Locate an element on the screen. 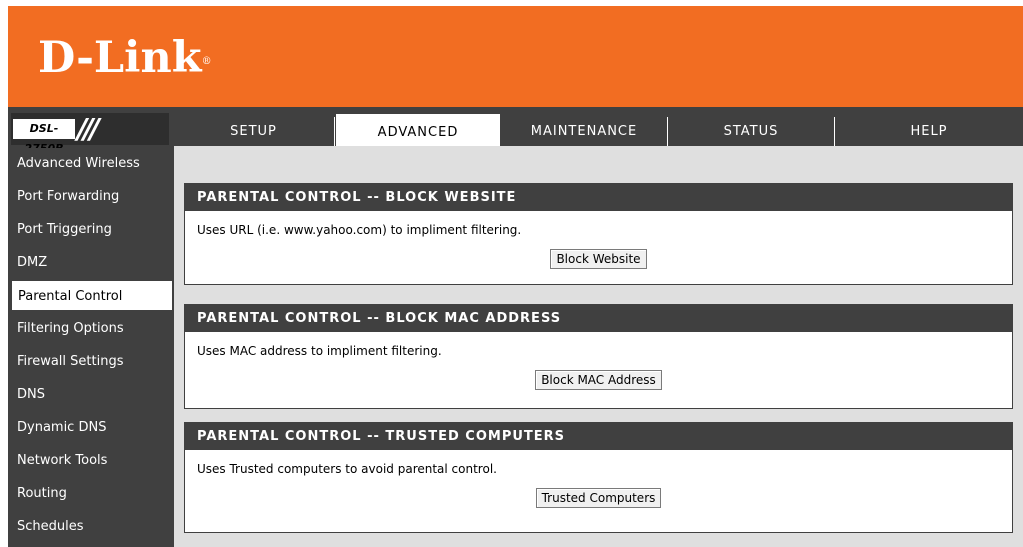 The width and height of the screenshot is (1023, 547). tab-help: HELP is located at coordinates (929, 131).